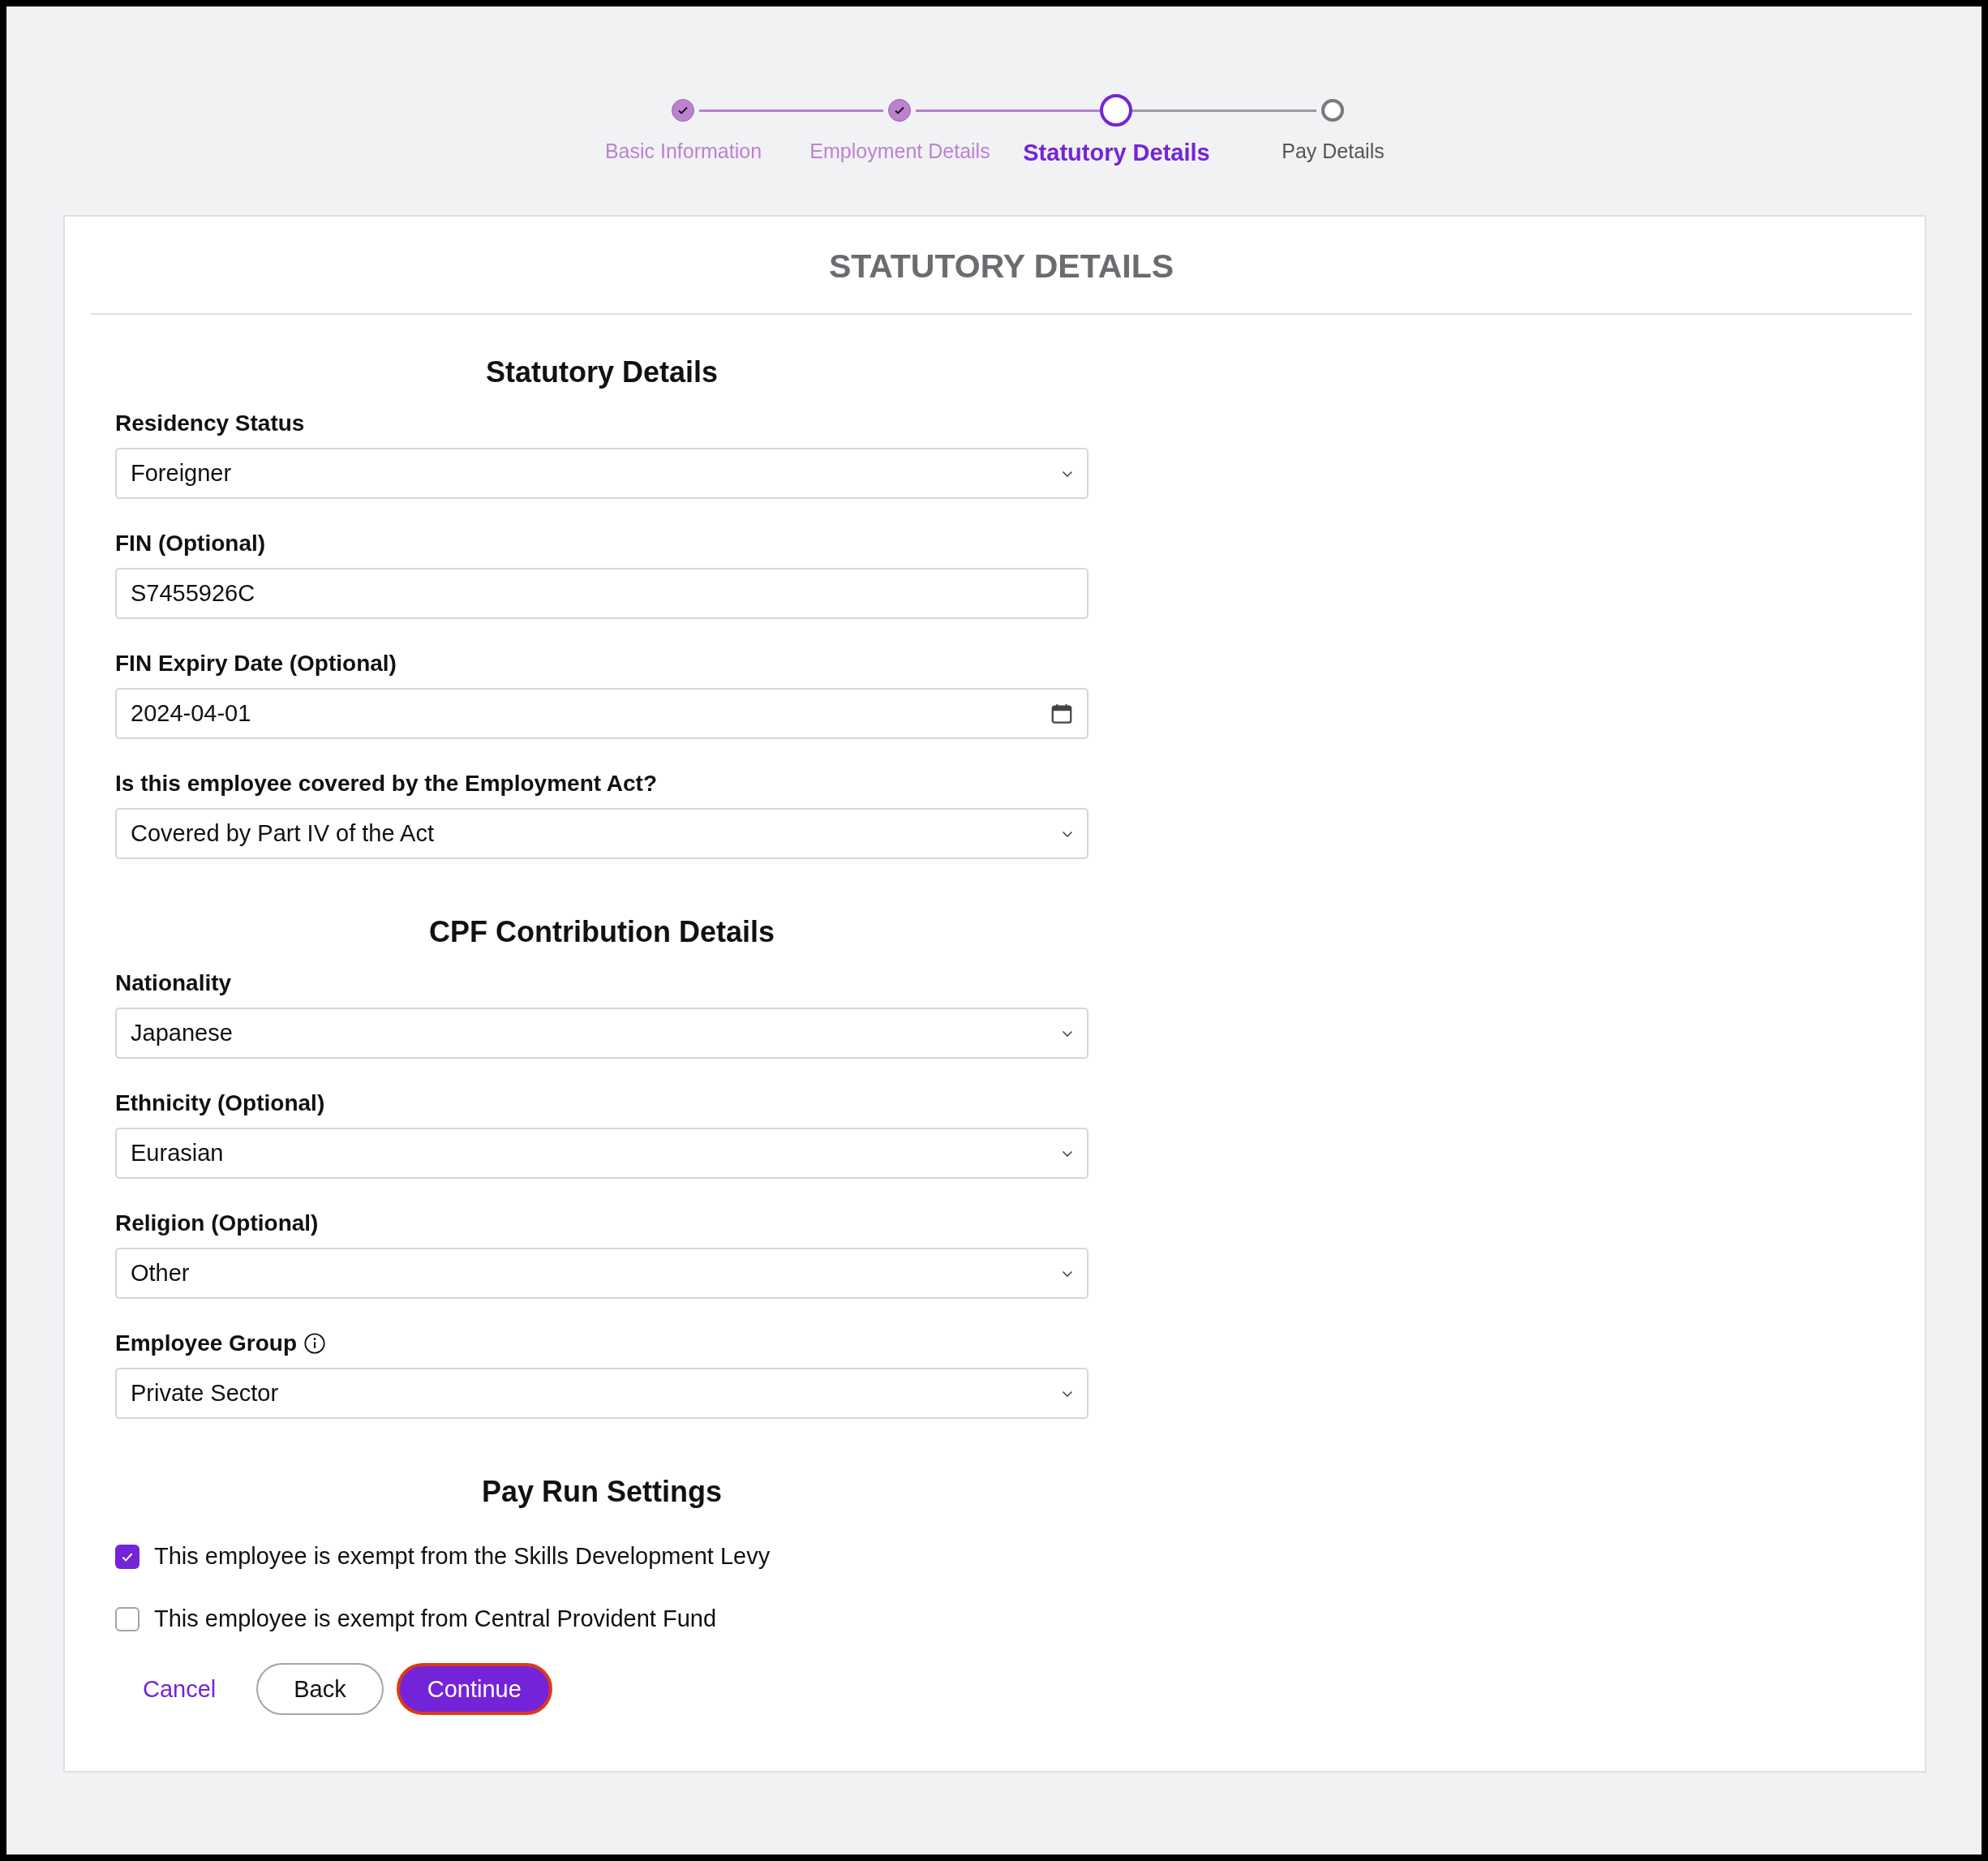  I want to click on field-label: Is this employee covered by the Employment Act?, so click(386, 784).